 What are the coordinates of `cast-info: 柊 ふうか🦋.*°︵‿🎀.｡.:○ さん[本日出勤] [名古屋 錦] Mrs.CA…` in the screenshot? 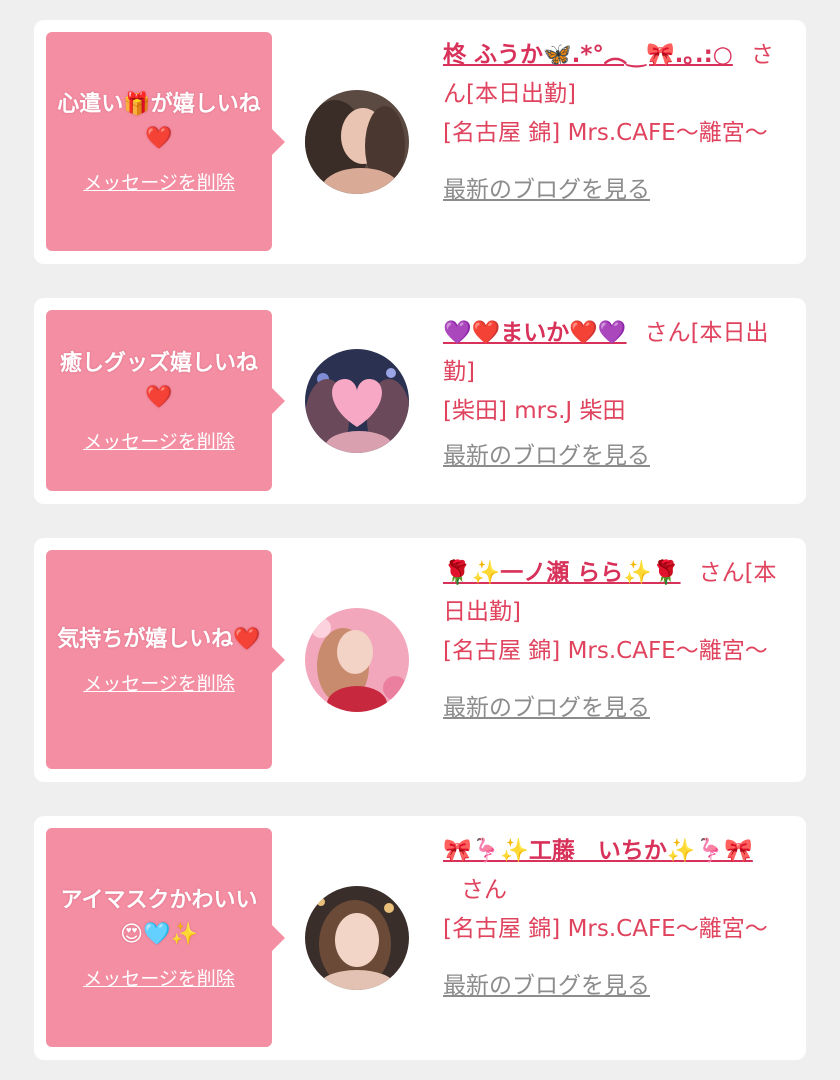 It's located at (618, 123).